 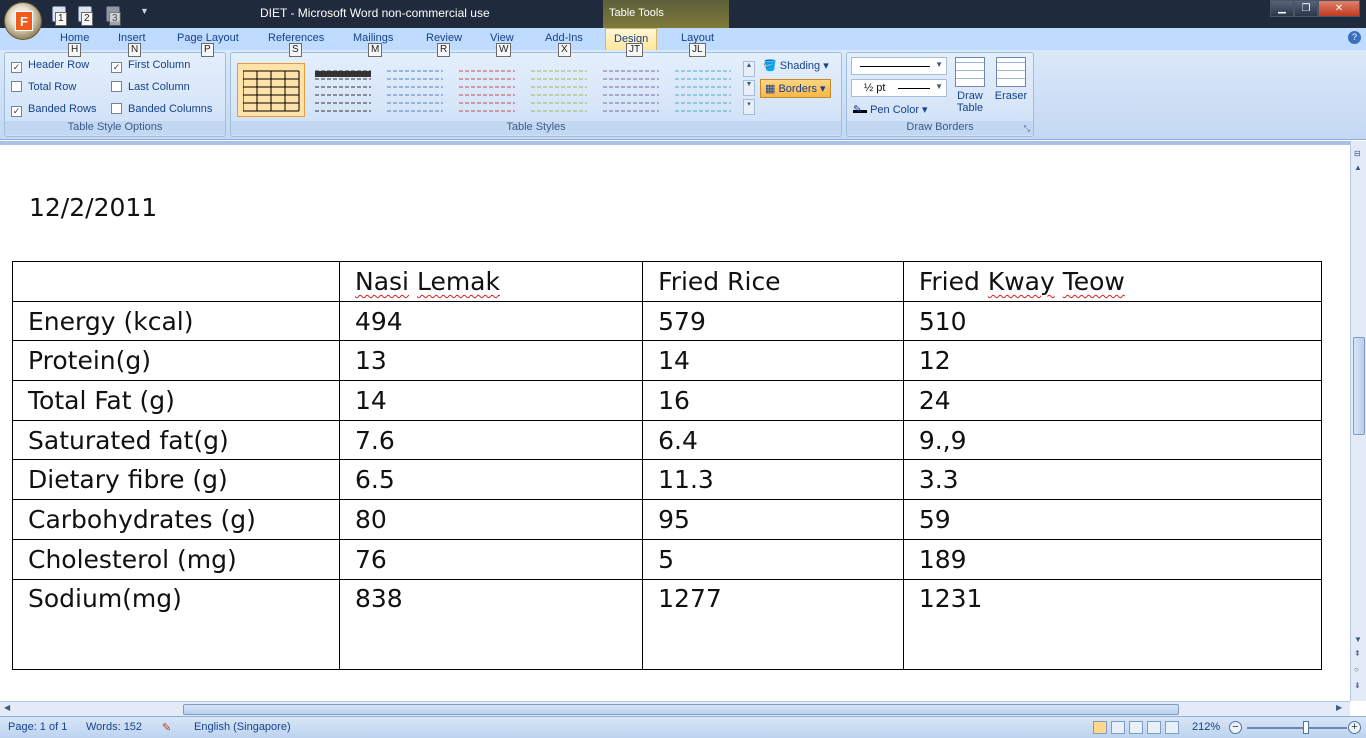 What do you see at coordinates (161, 109) in the screenshot?
I see `banded-columns-checkbox: Banded Columns` at bounding box center [161, 109].